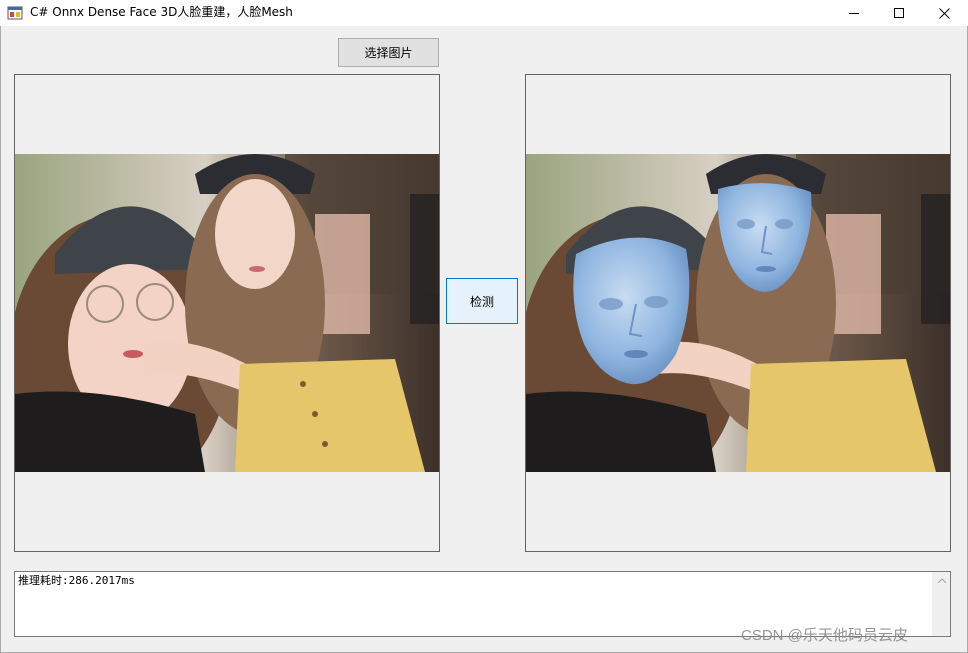 Image resolution: width=968 pixels, height=653 pixels. What do you see at coordinates (161, 12) in the screenshot?
I see `window-title: C# Onnx Dense Face 3D人脸重建，人脸Mesh` at bounding box center [161, 12].